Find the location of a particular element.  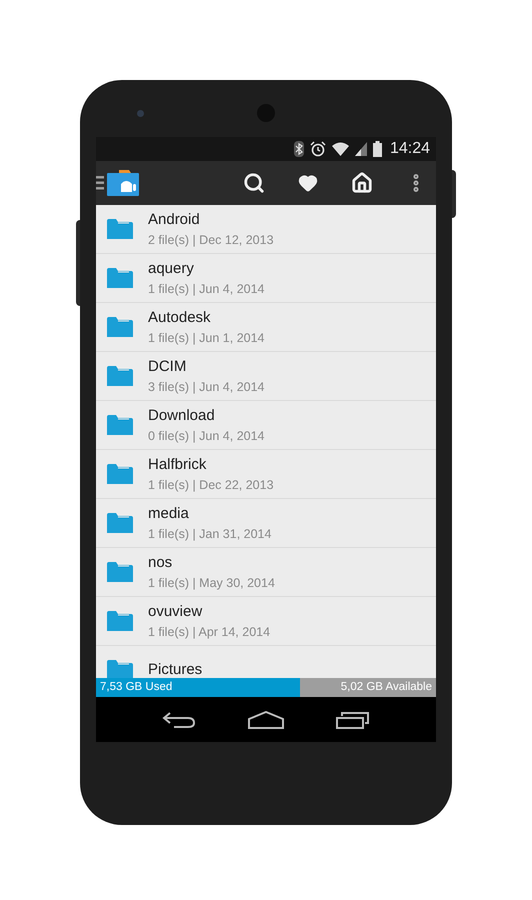

camera-lens is located at coordinates (140, 113).